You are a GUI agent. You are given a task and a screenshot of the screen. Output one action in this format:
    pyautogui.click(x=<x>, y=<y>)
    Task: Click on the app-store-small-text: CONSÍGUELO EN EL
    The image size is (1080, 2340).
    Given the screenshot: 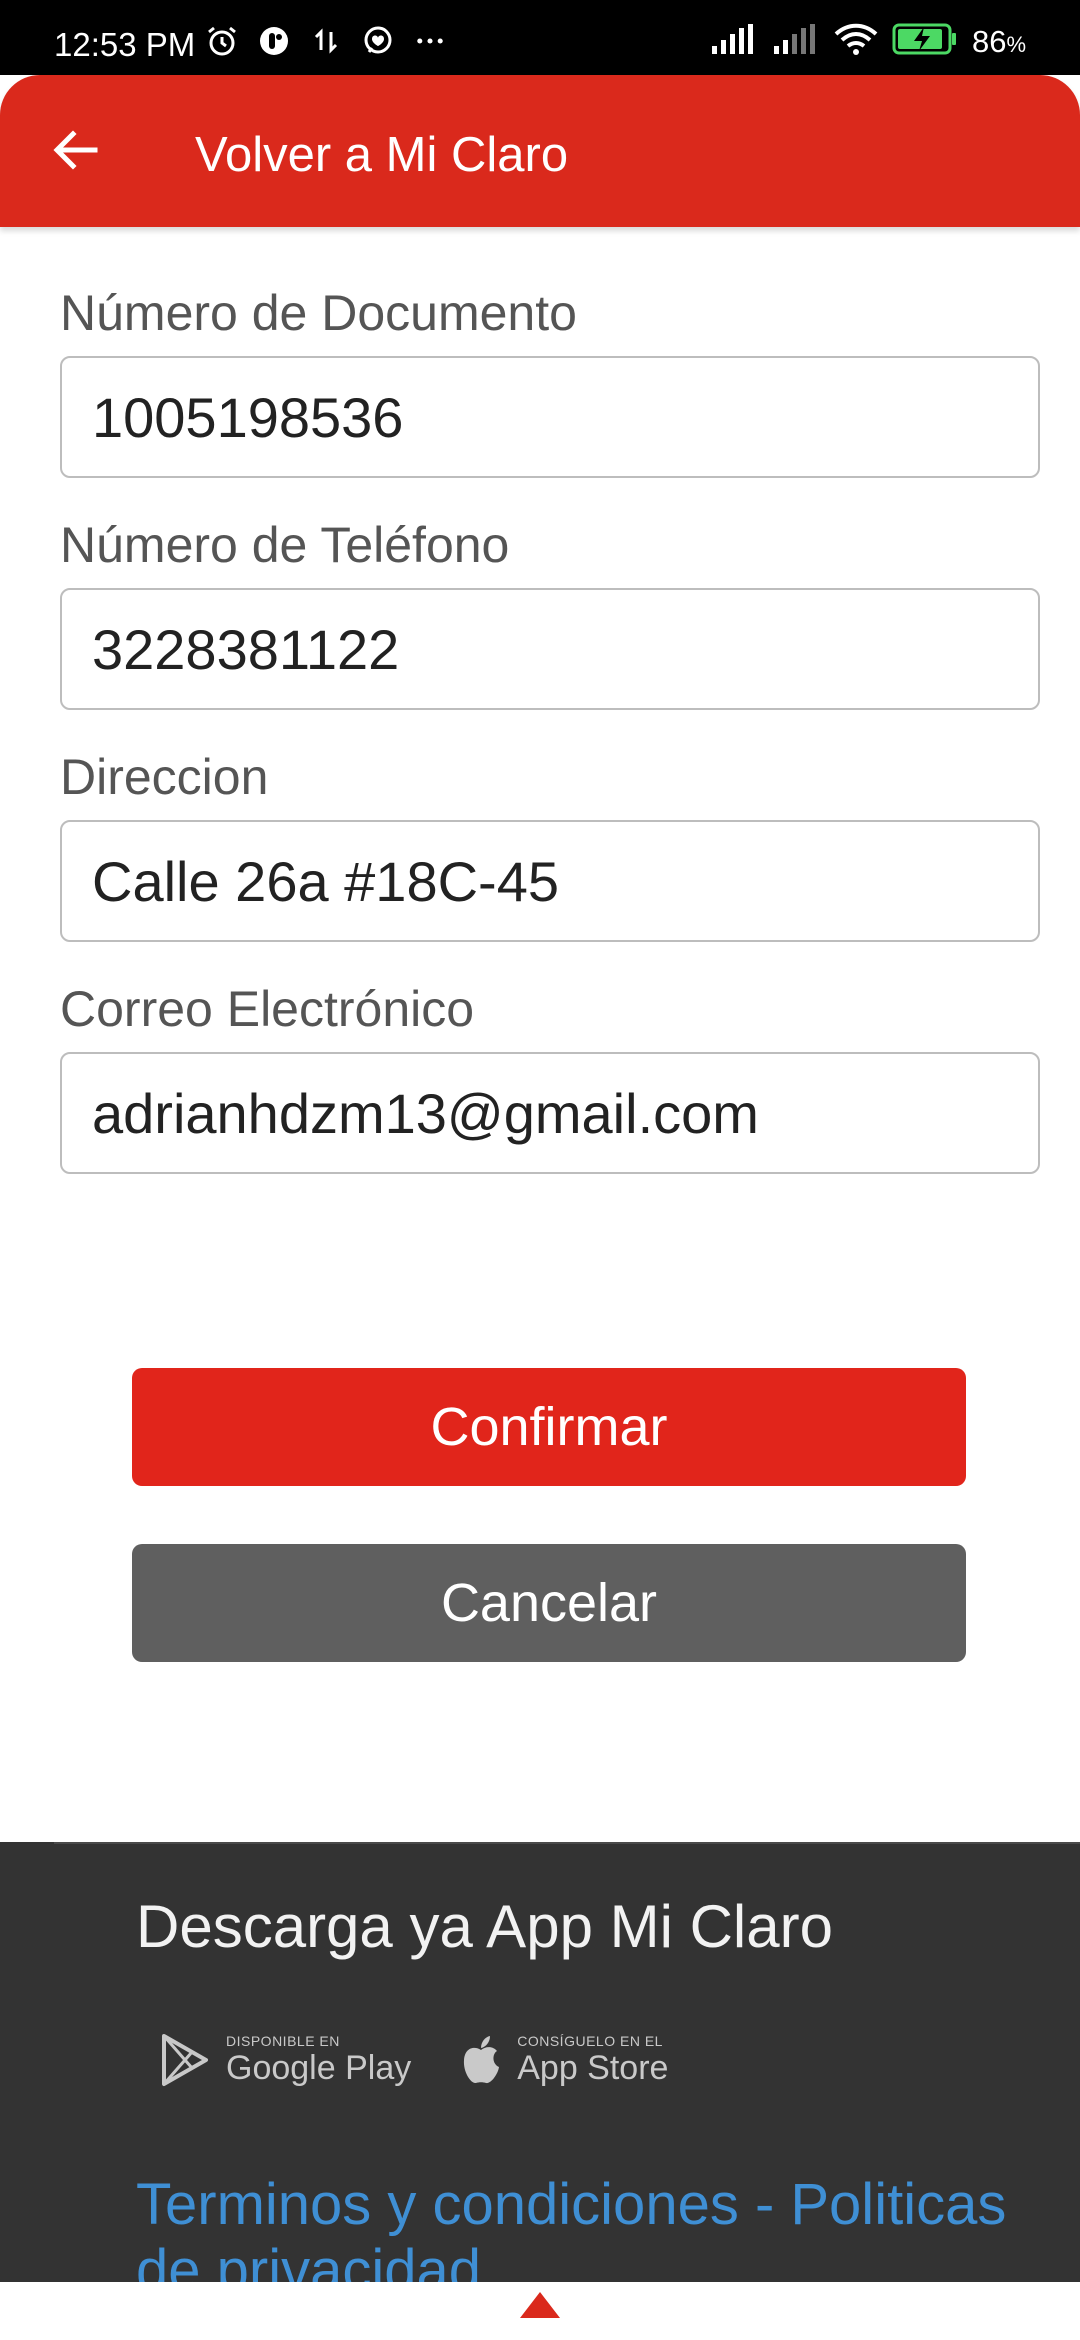 What is the action you would take?
    pyautogui.click(x=590, y=2040)
    